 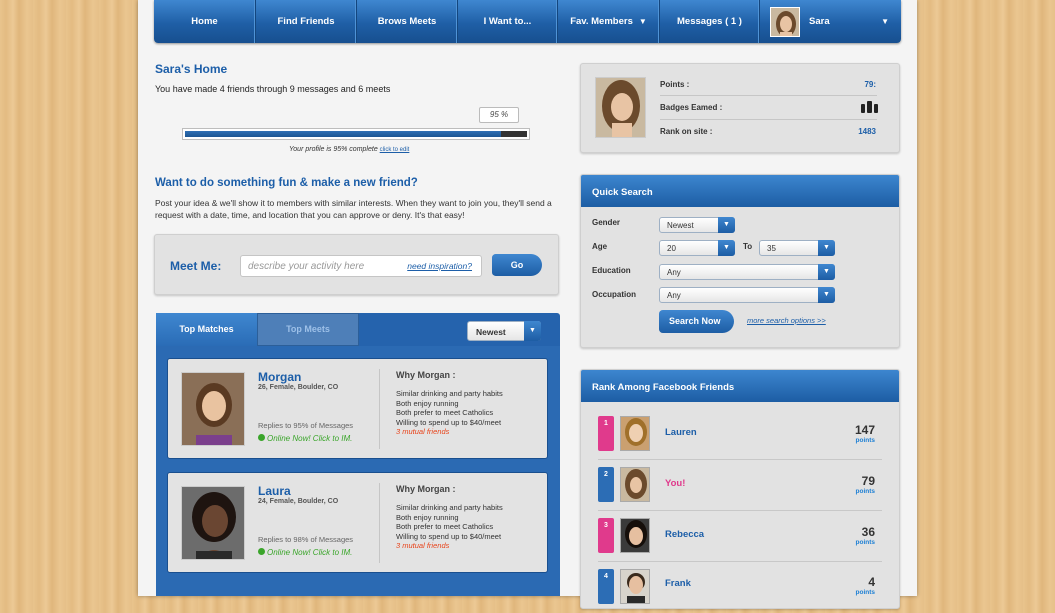 What do you see at coordinates (697, 225) in the screenshot?
I see `gender-select: Newest ▼` at bounding box center [697, 225].